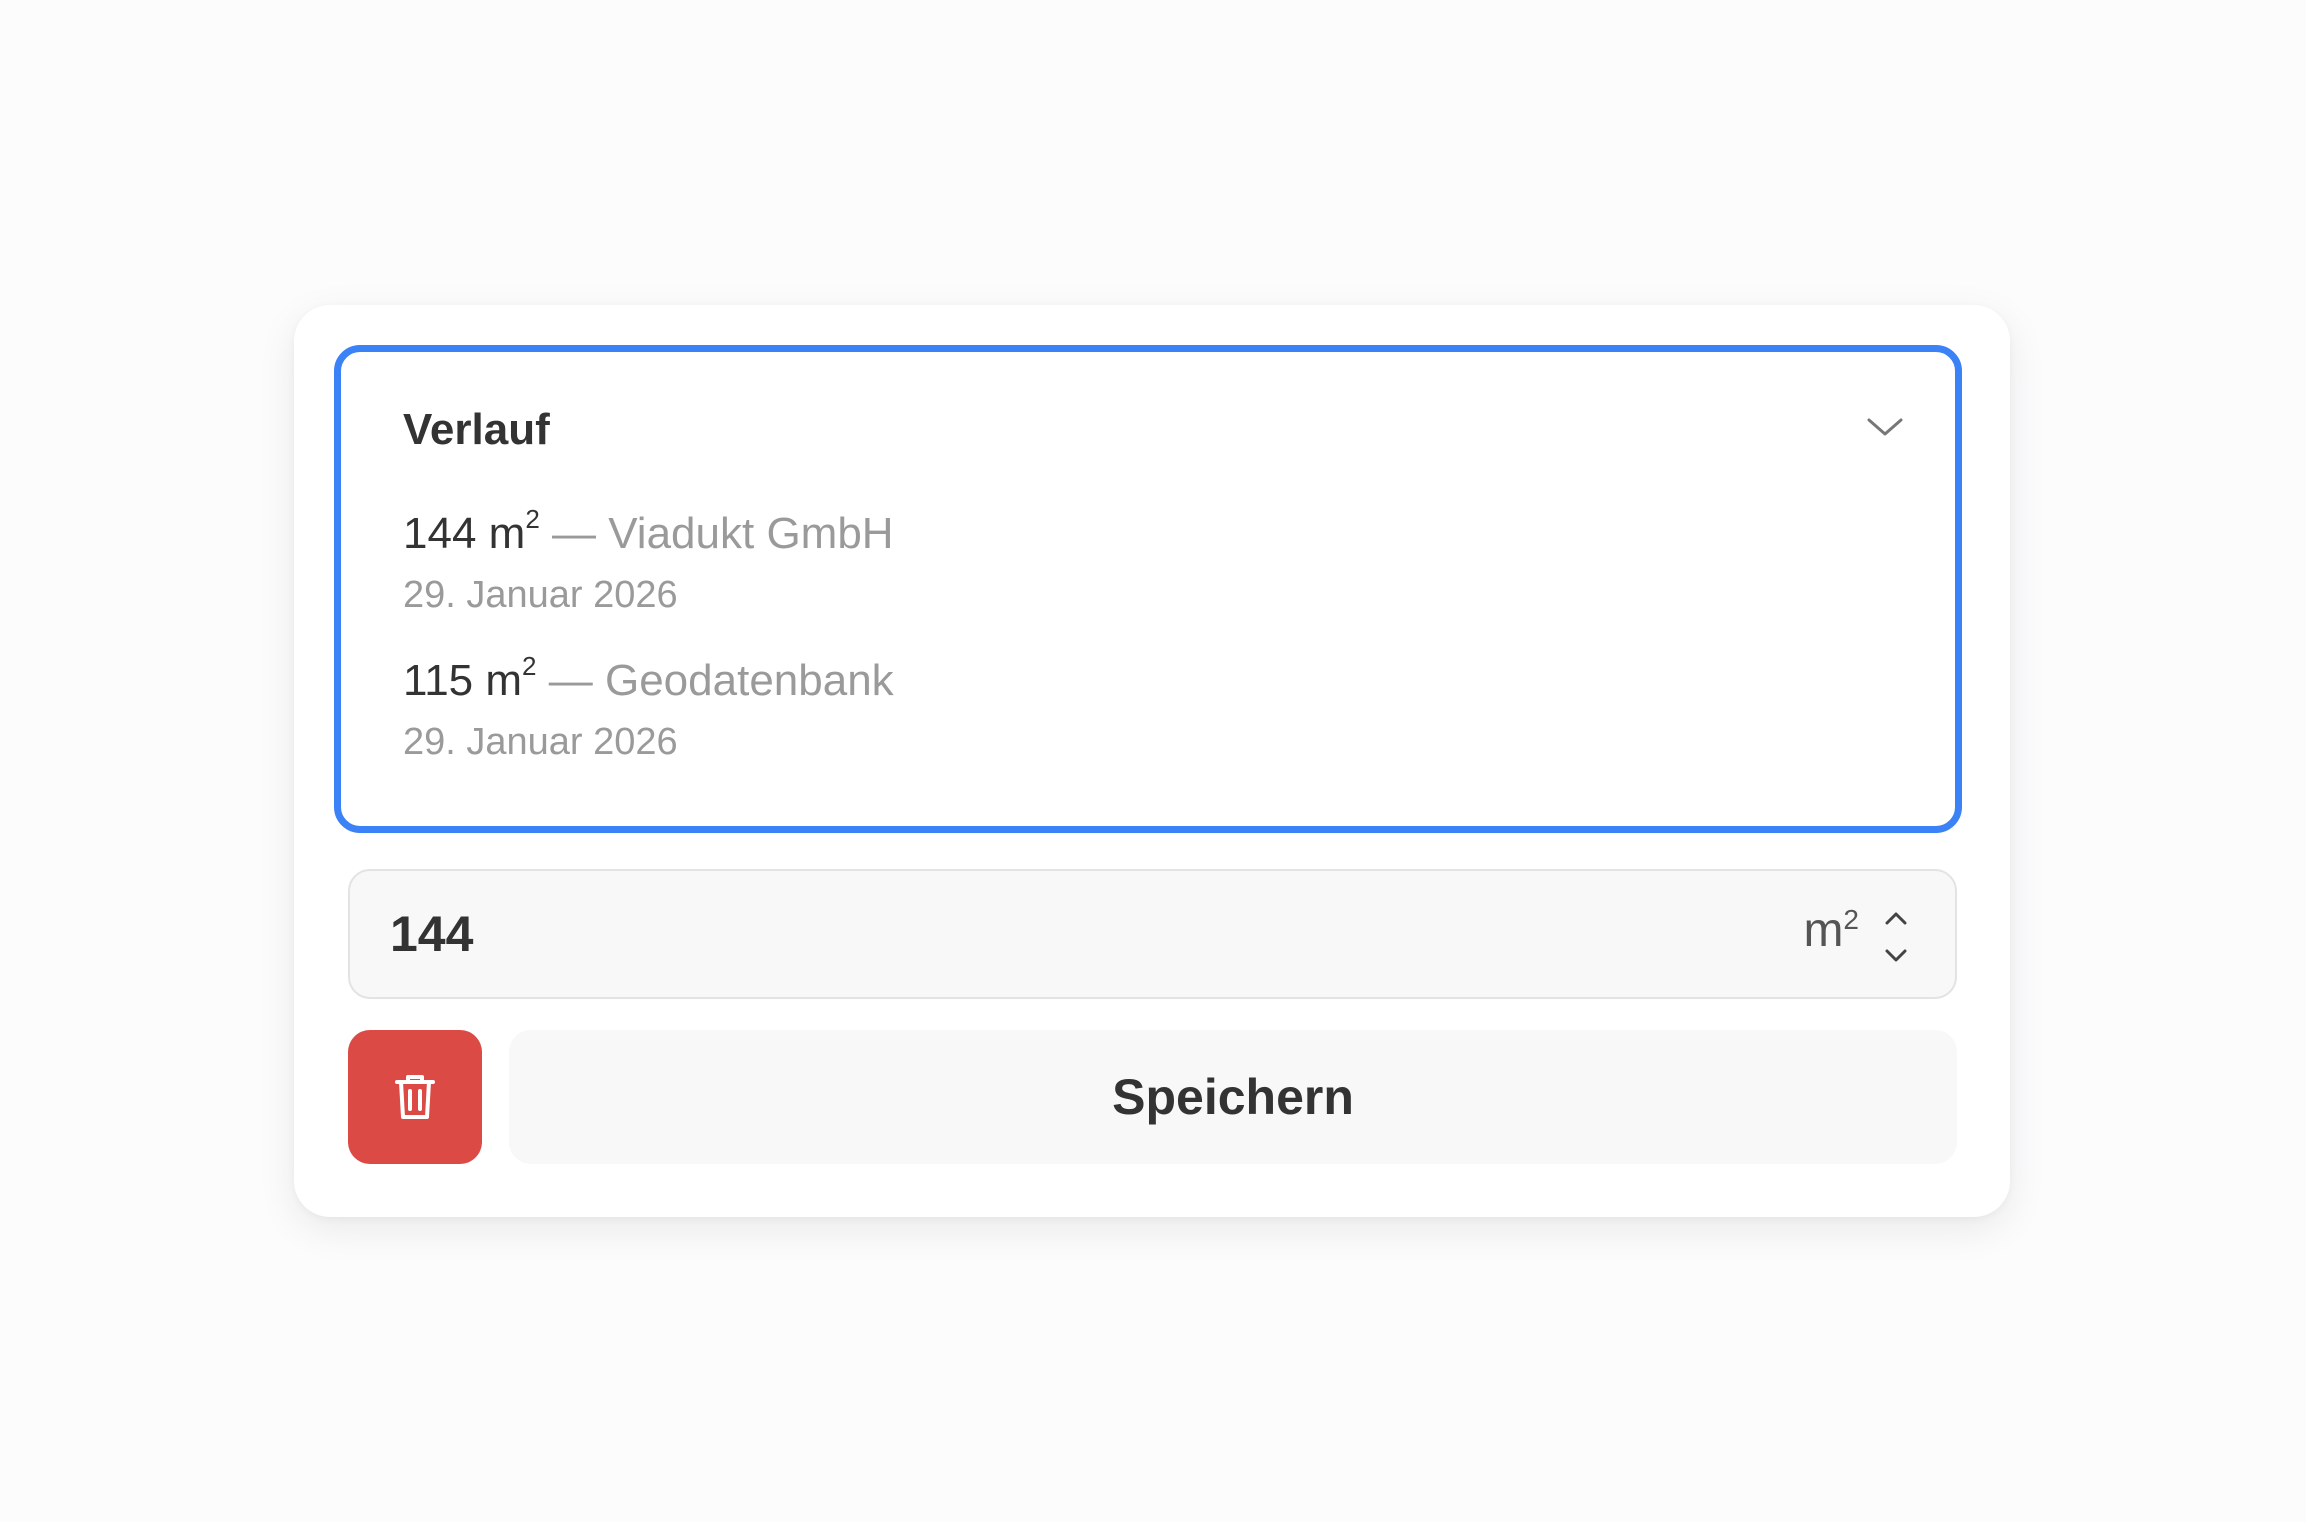 Image resolution: width=2306 pixels, height=1522 pixels. Describe the element at coordinates (749, 680) in the screenshot. I see `history-entry-source: Geodatenbank` at that location.